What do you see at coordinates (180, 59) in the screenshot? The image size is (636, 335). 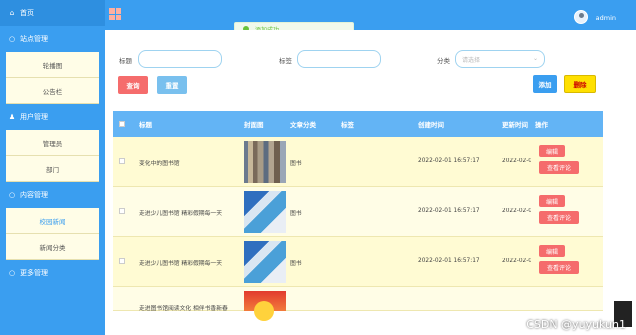 I see `title-input` at bounding box center [180, 59].